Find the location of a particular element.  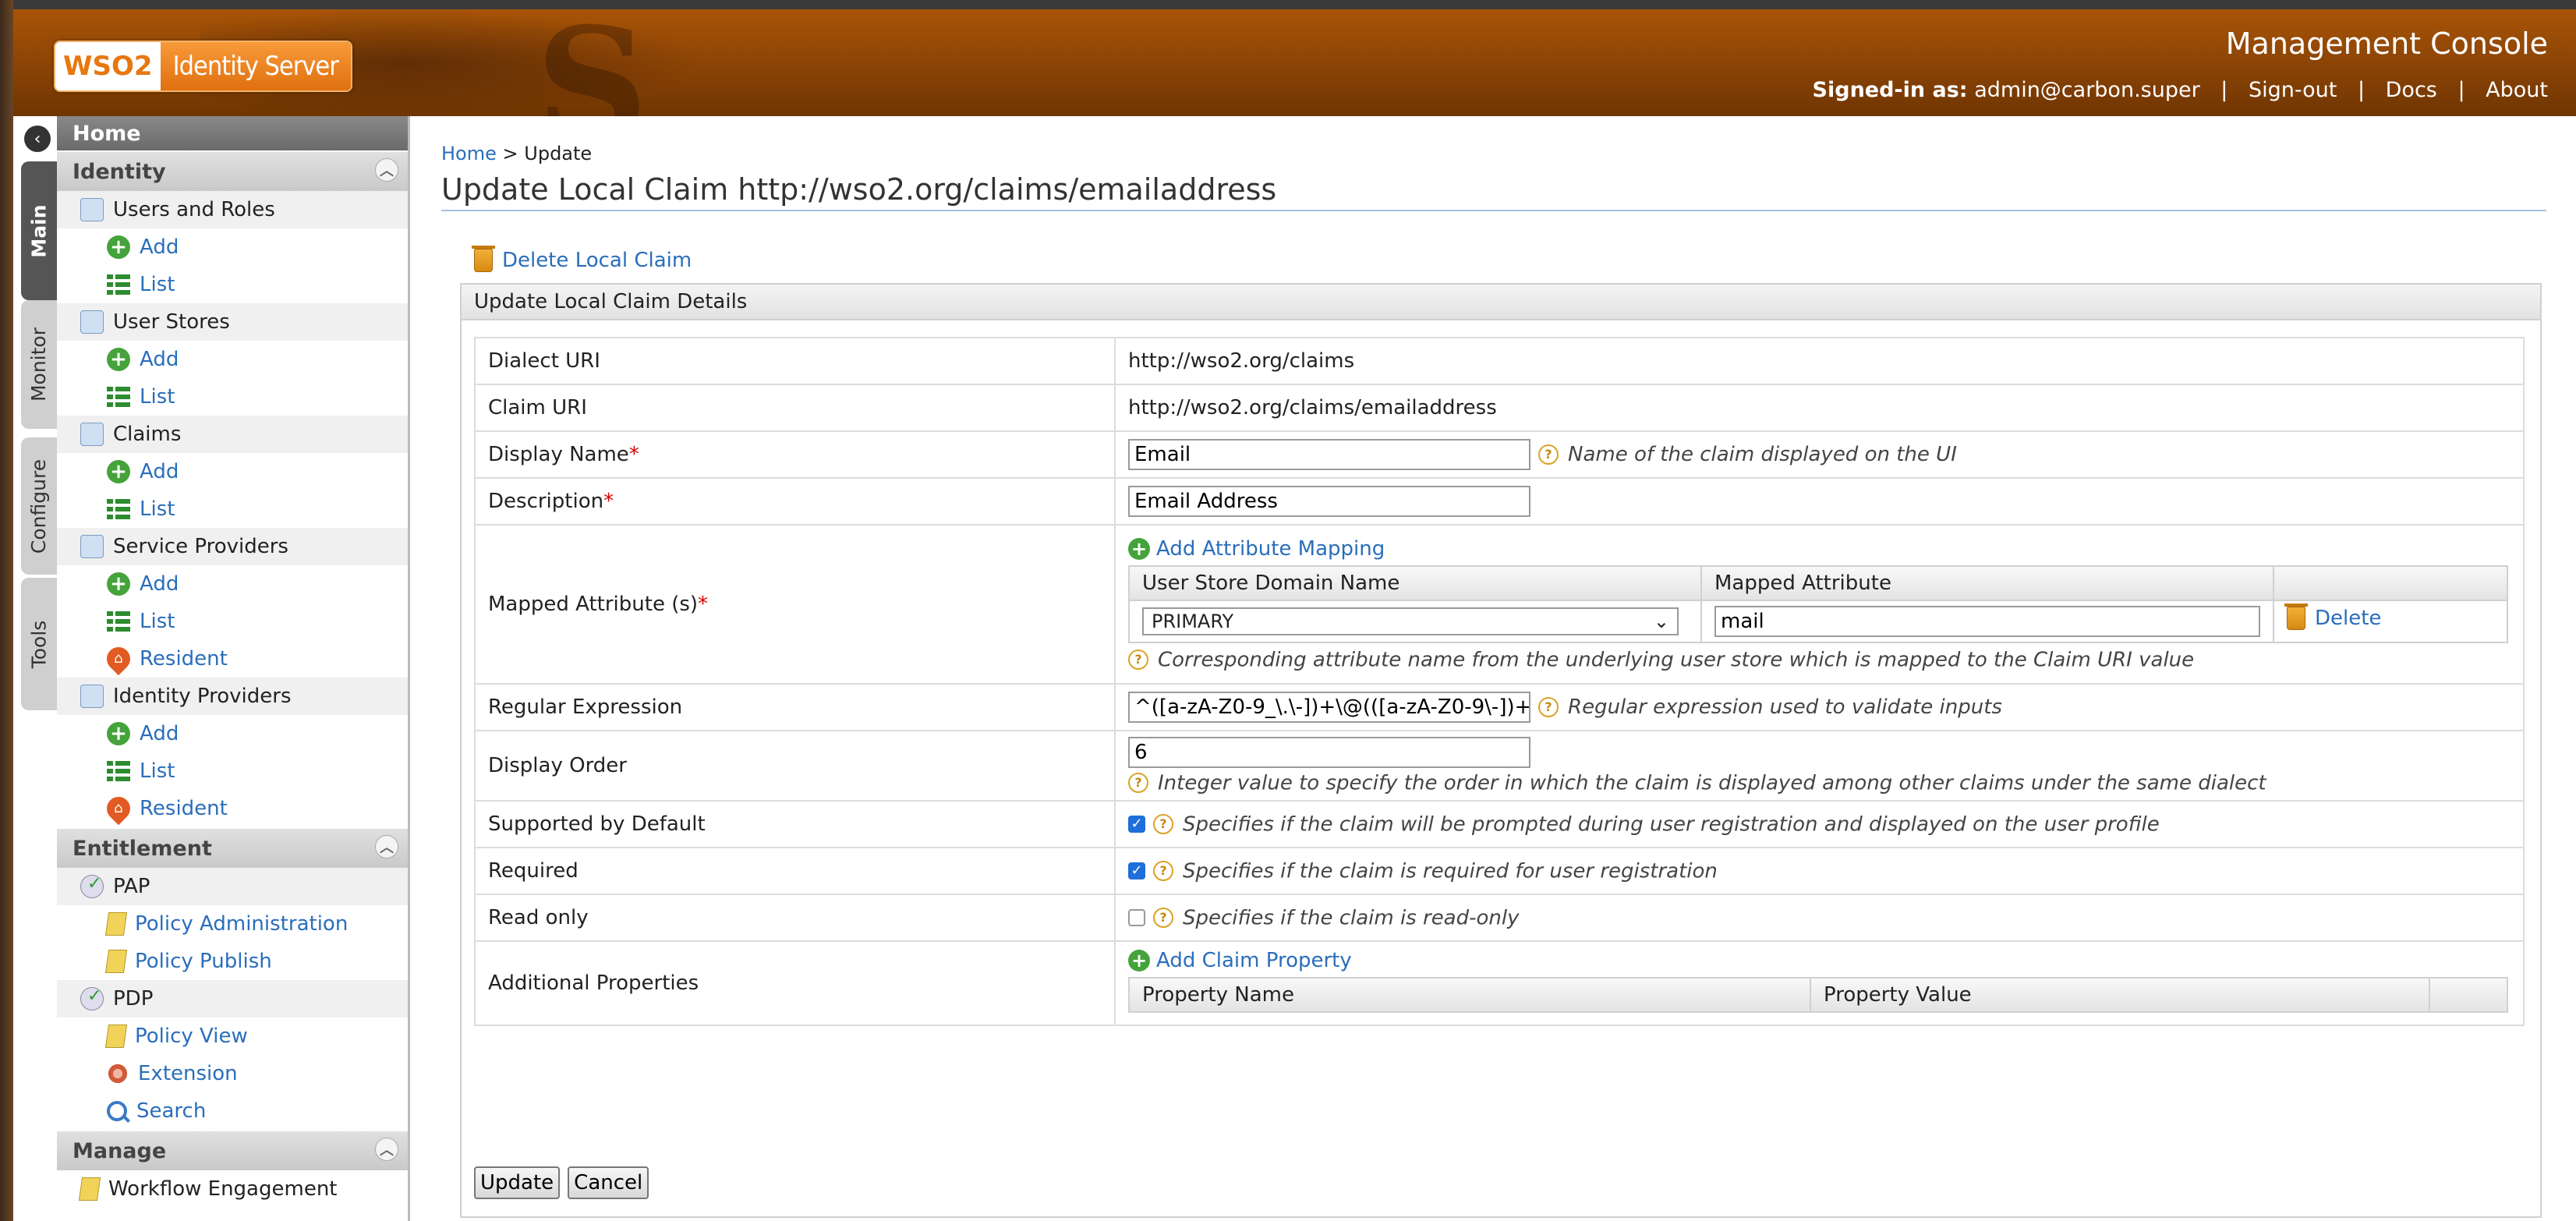

sidebar-item-user-stores: User Stores is located at coordinates (232, 322).